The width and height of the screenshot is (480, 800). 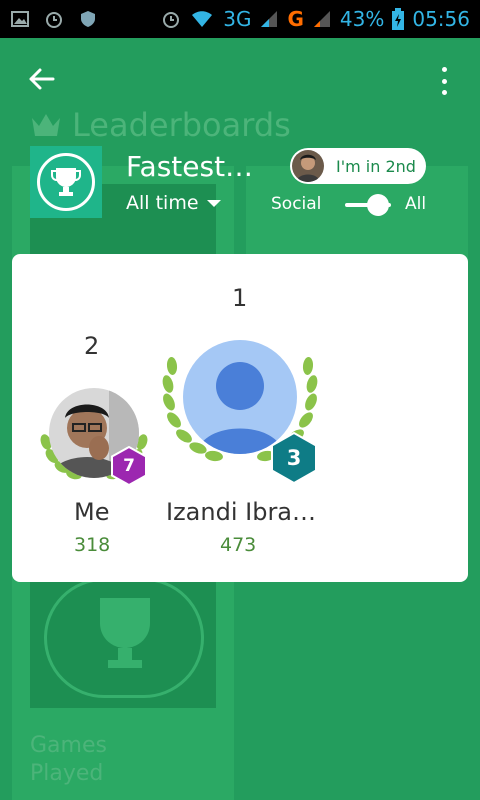 I want to click on caret-down-icon, so click(x=213, y=203).